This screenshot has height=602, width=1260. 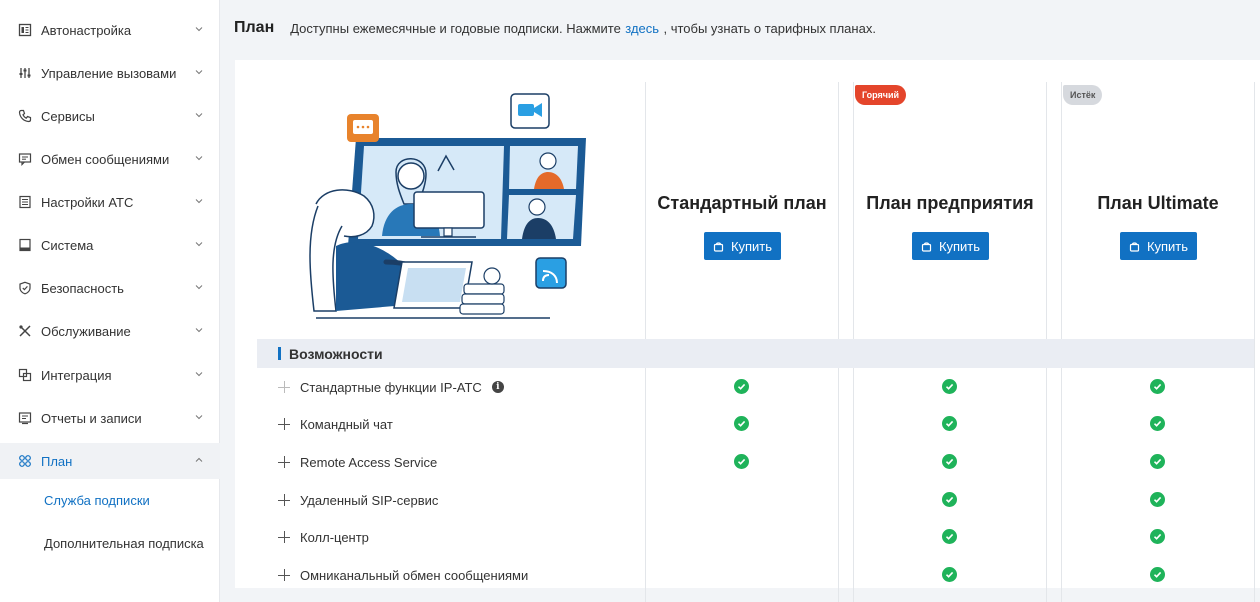 I want to click on sidebar-subitem-additional-subscription: Дополнительная подписка, so click(x=110, y=543).